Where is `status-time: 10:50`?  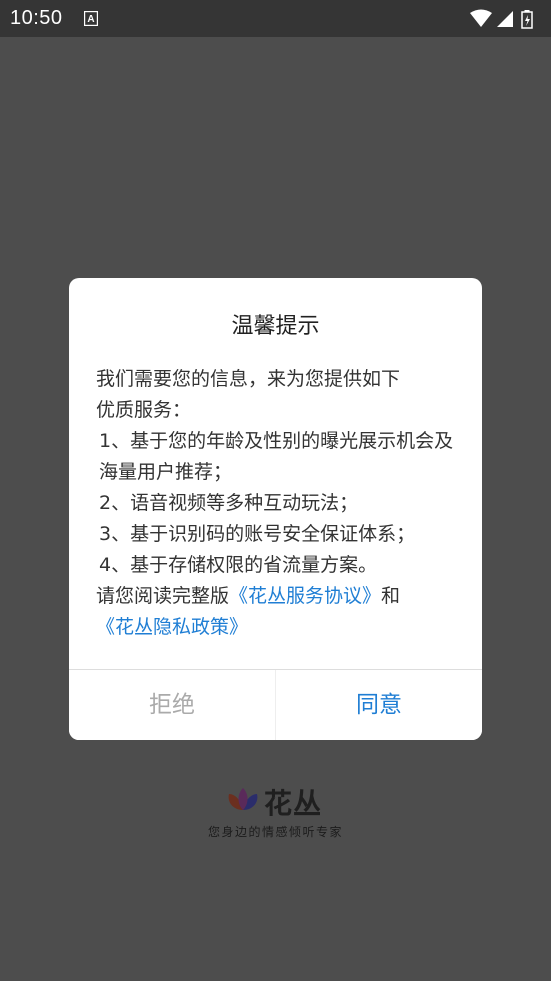 status-time: 10:50 is located at coordinates (36, 18).